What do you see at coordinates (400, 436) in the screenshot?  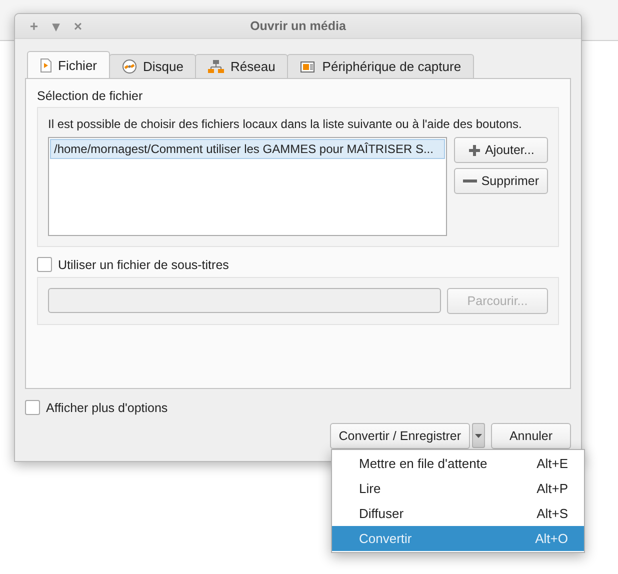 I see `convert-save-button: Convertir / Enregistrer` at bounding box center [400, 436].